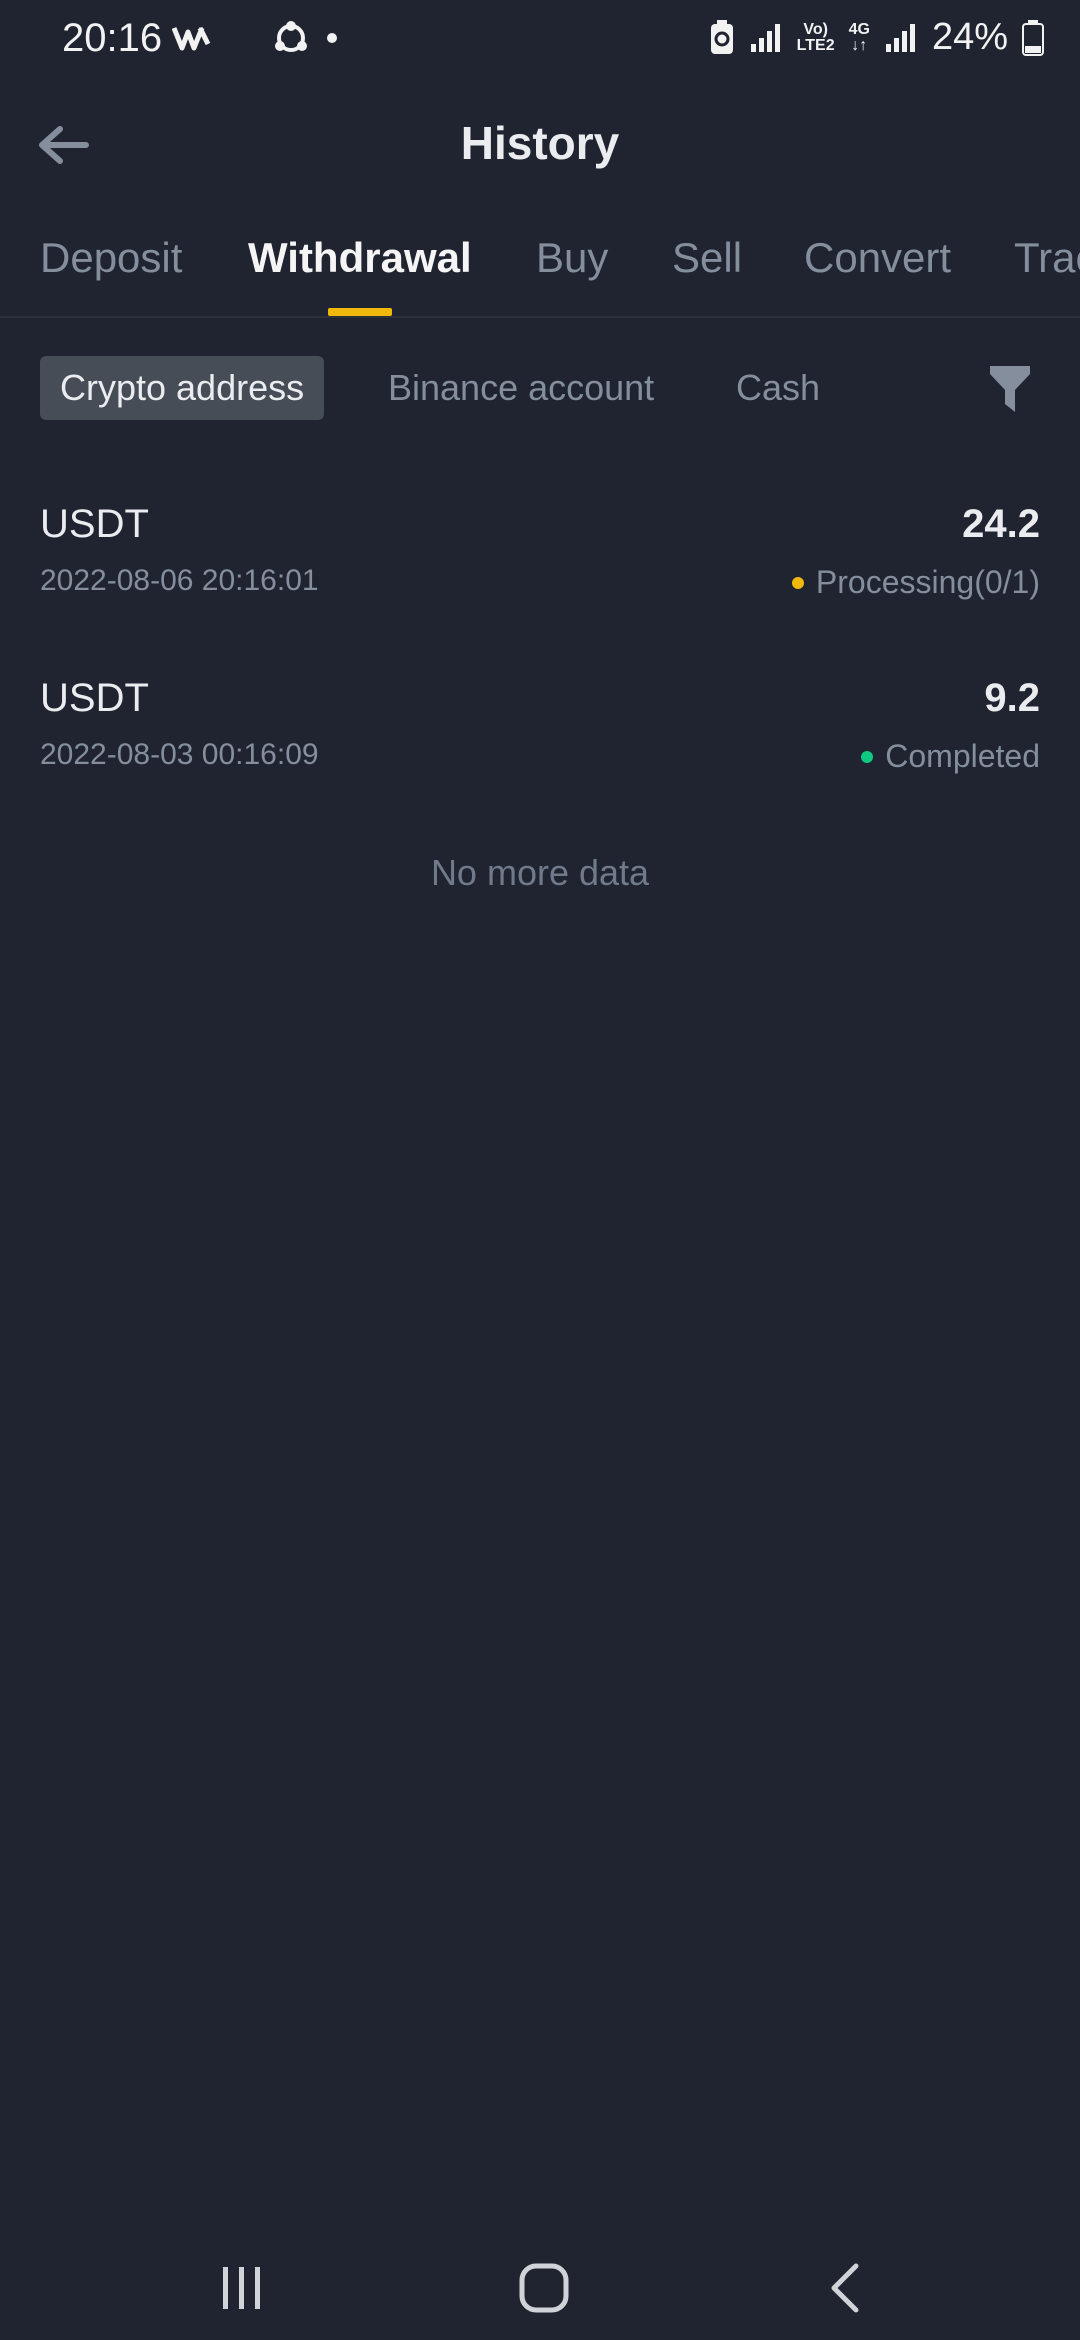 This screenshot has height=2340, width=1080. What do you see at coordinates (1033, 37) in the screenshot?
I see `battery-icon` at bounding box center [1033, 37].